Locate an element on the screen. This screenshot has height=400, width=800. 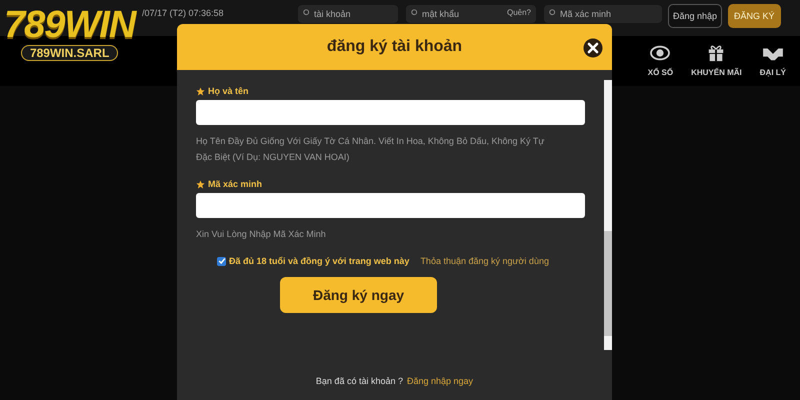
dialog-title: đăng ký tài khoản is located at coordinates (394, 47).